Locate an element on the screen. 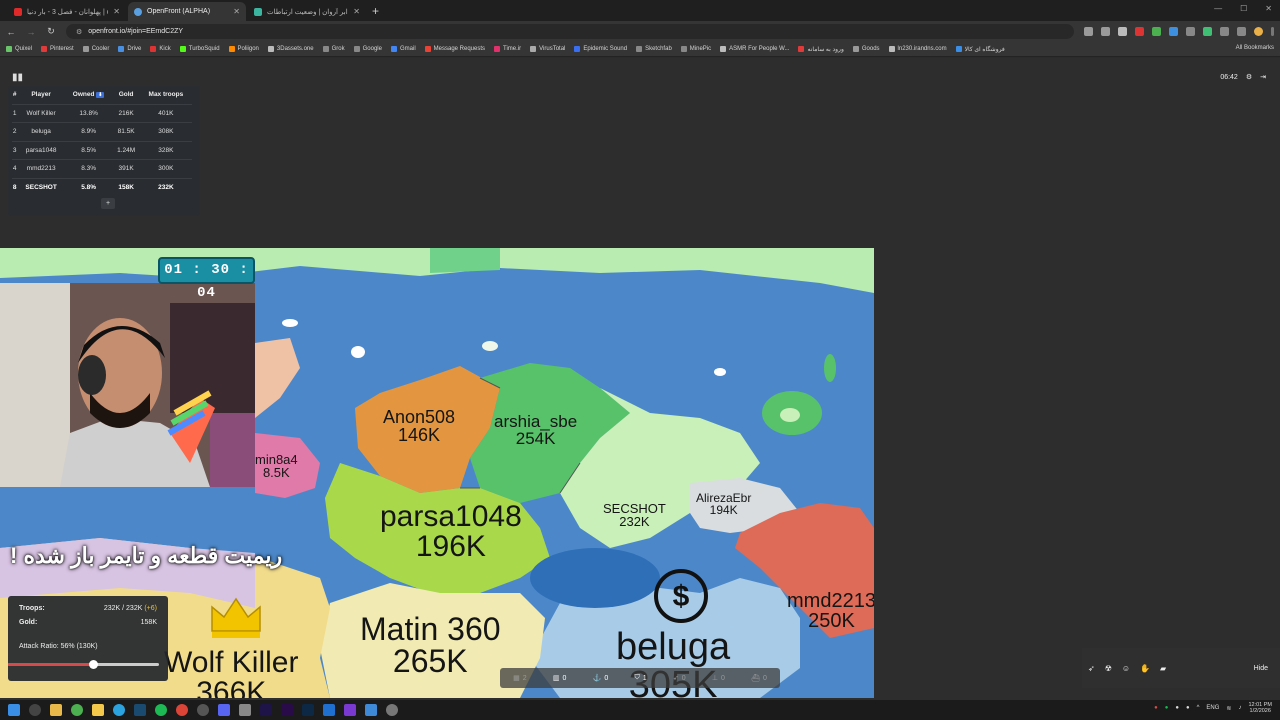 The image size is (1280, 720). app2-icon is located at coordinates (371, 710).